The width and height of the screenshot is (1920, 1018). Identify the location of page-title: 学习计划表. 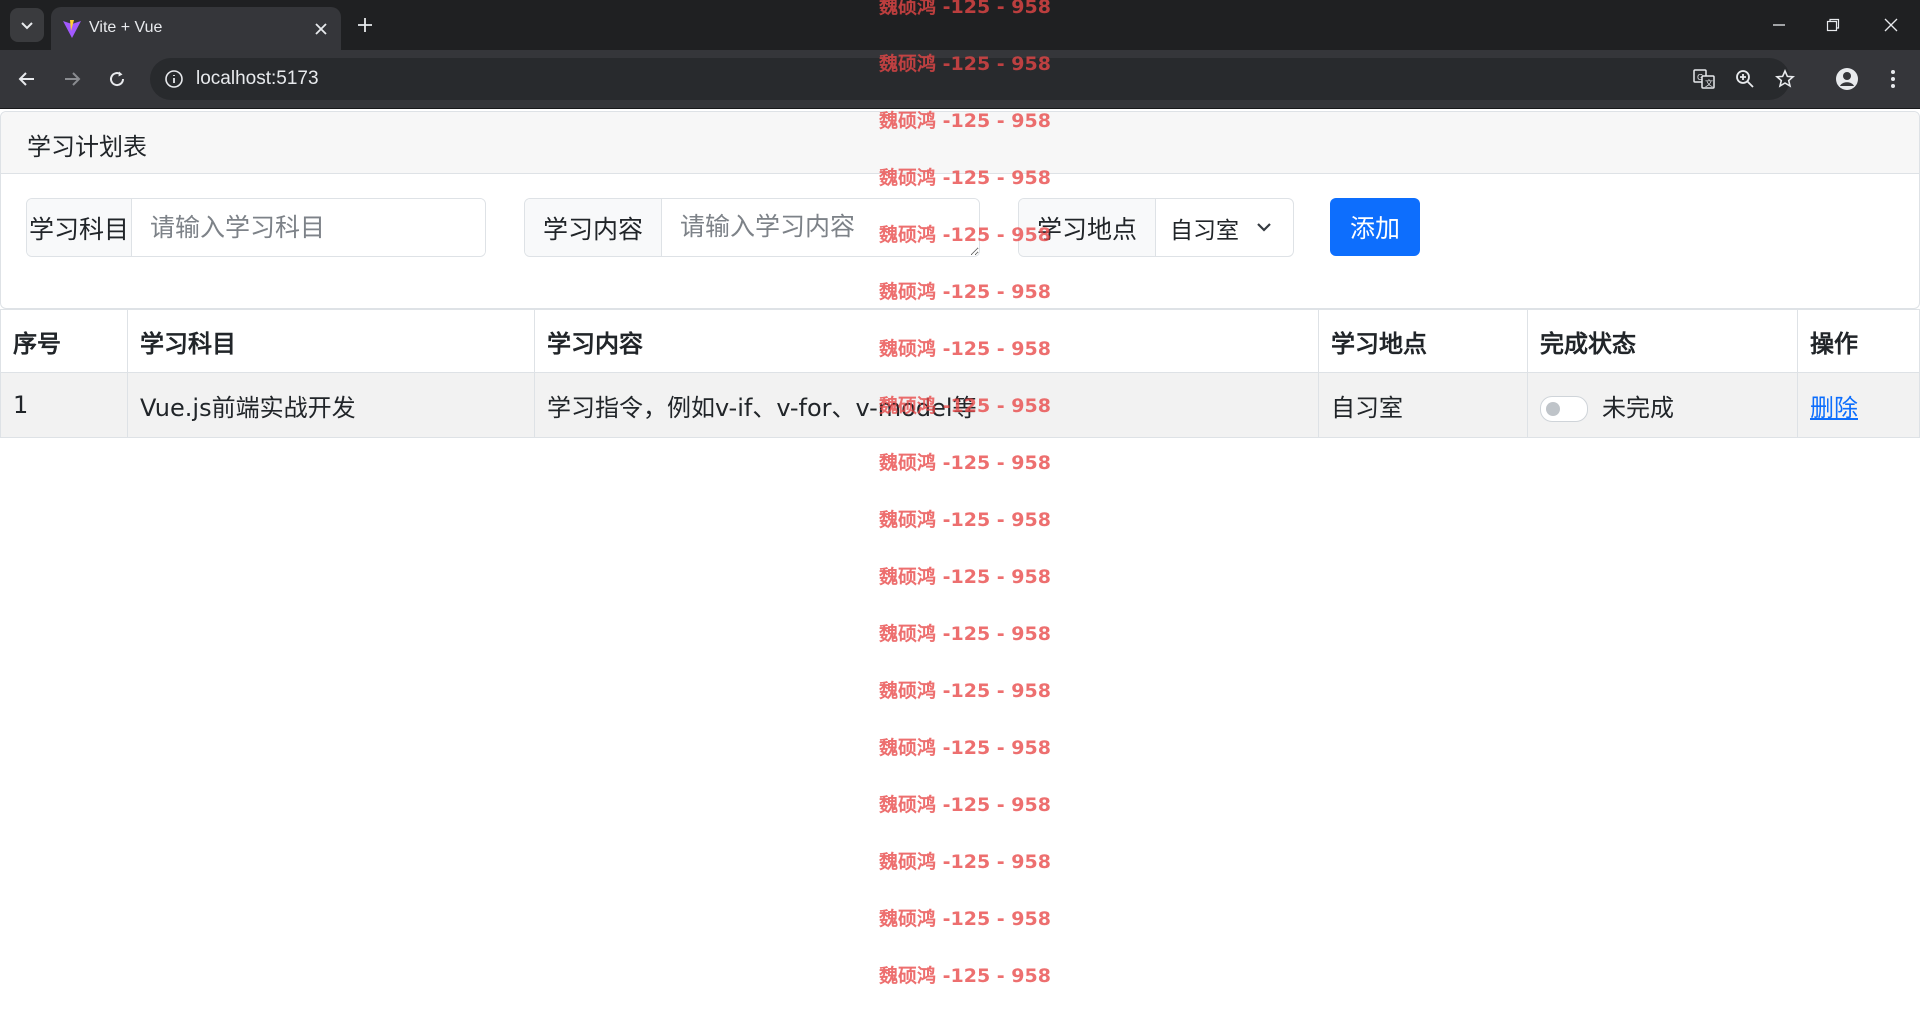
(87, 147).